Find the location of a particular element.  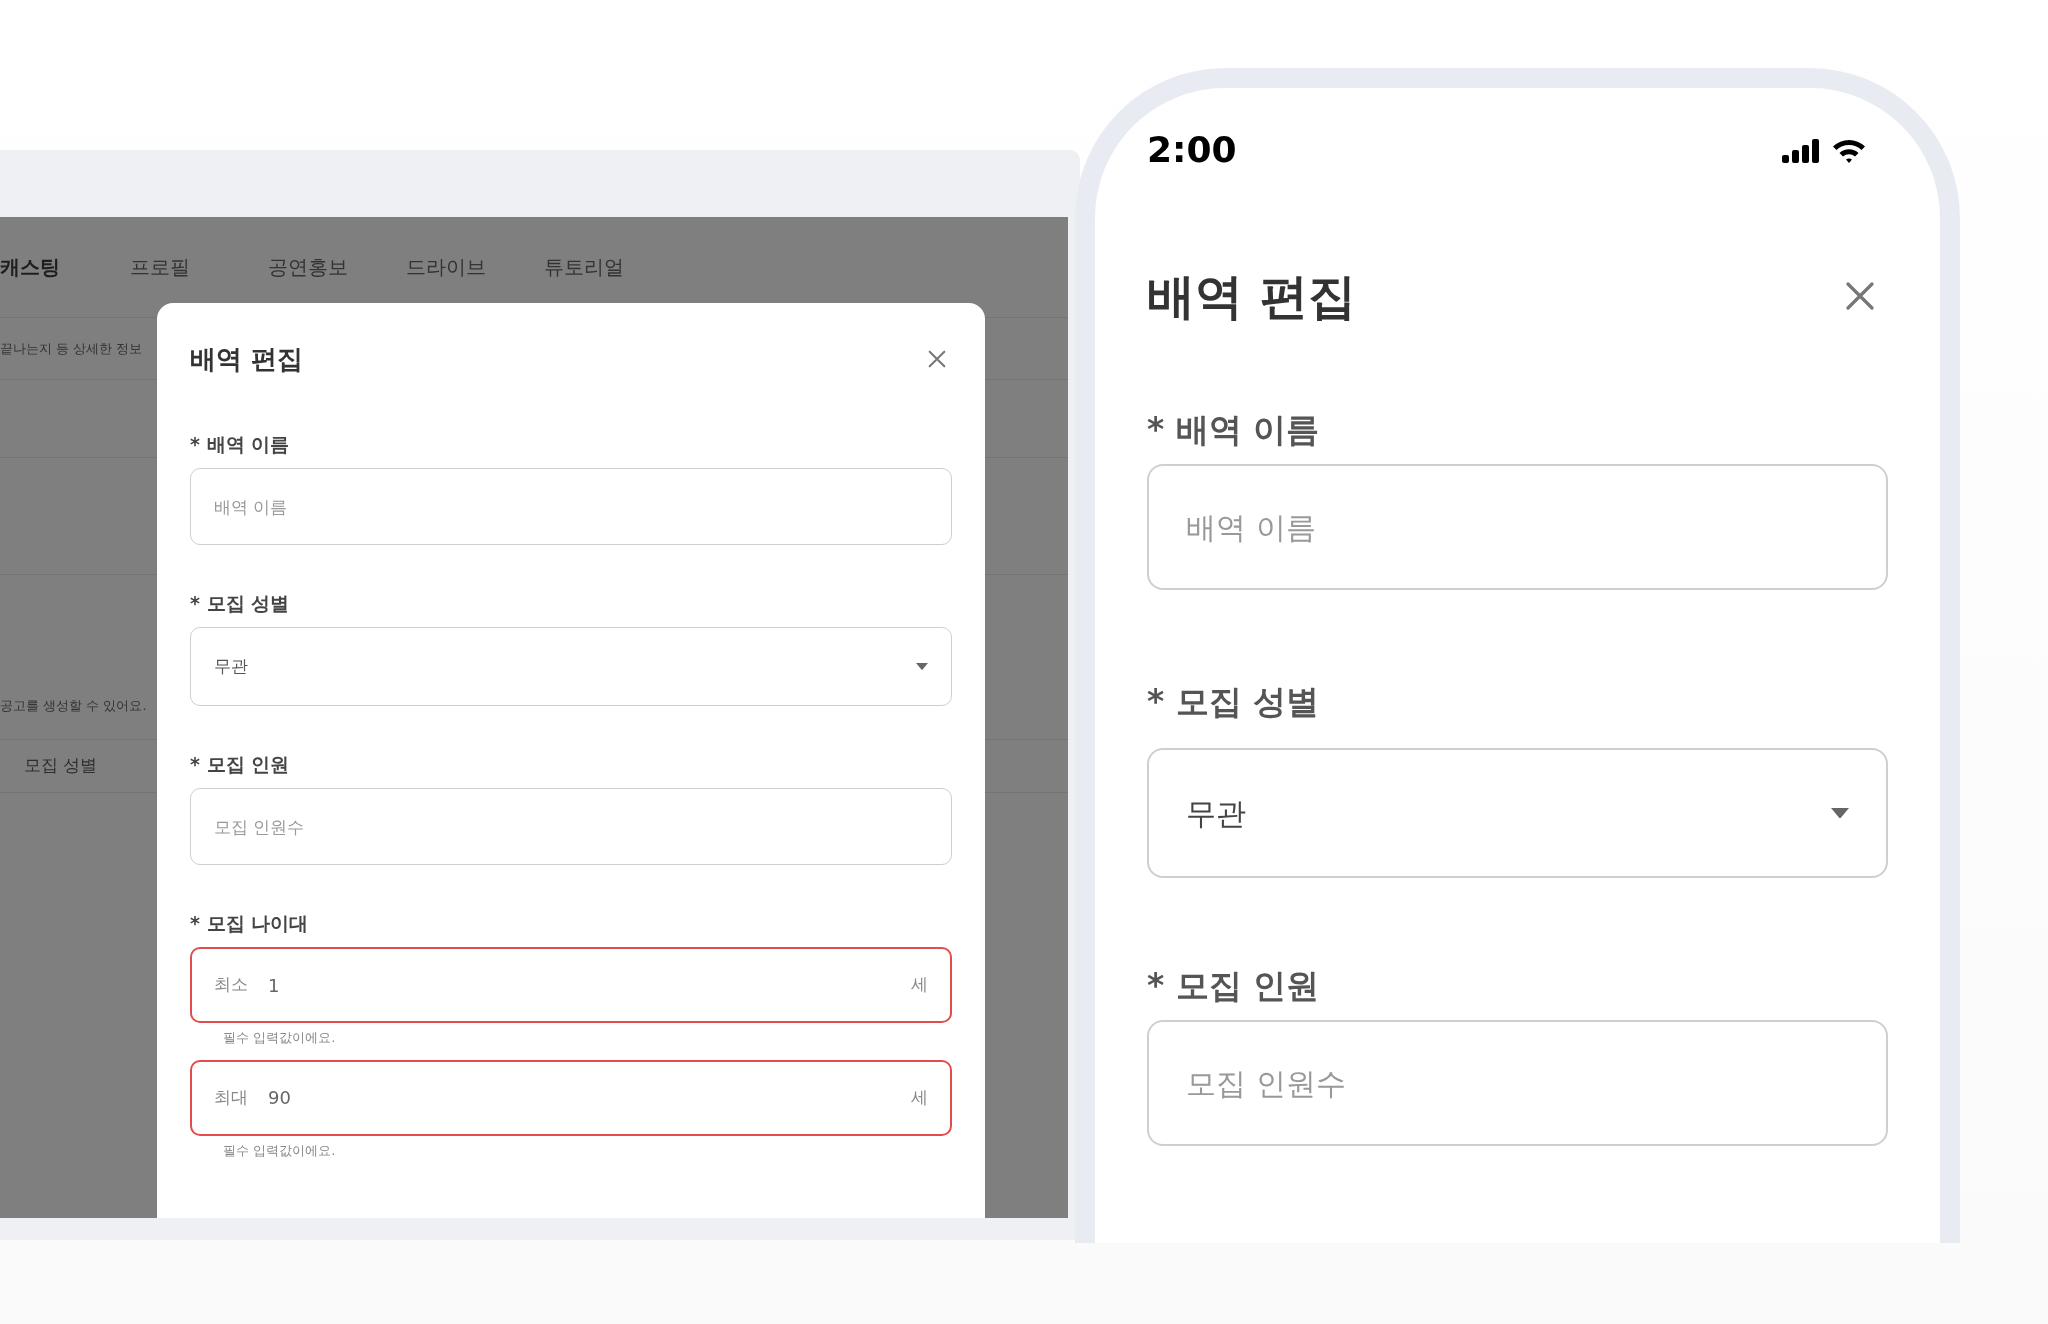

prefix-label: 최대 is located at coordinates (231, 1097).